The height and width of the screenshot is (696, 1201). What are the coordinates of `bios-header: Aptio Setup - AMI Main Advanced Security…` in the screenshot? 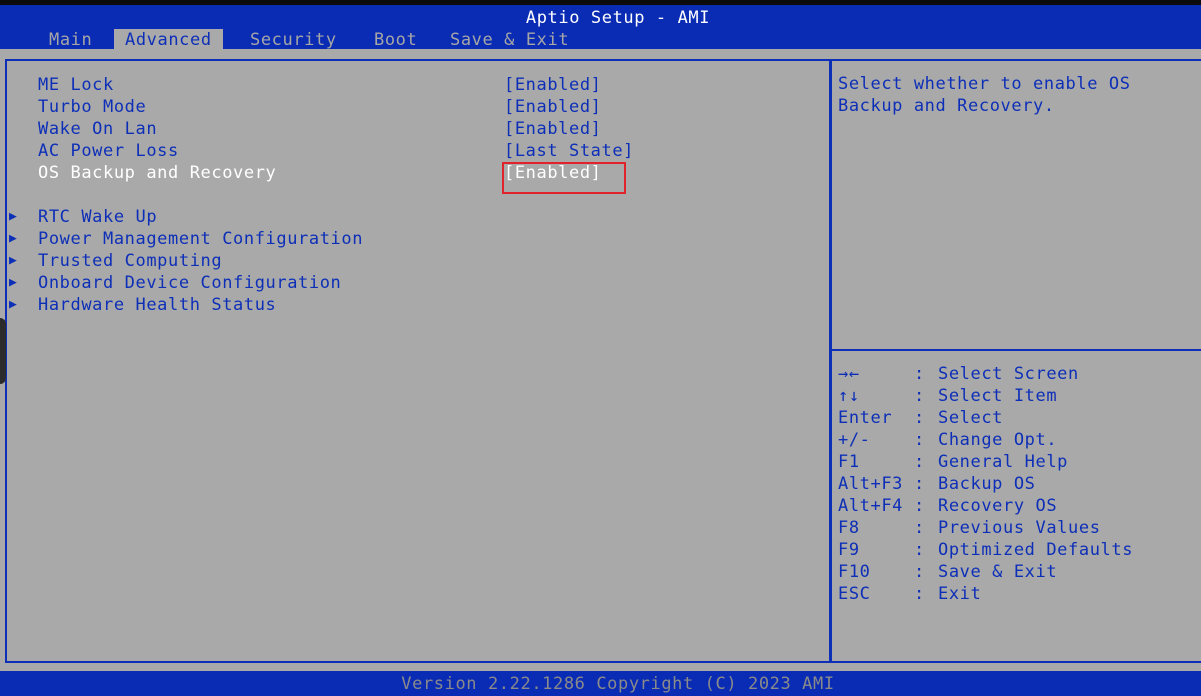 It's located at (600, 28).